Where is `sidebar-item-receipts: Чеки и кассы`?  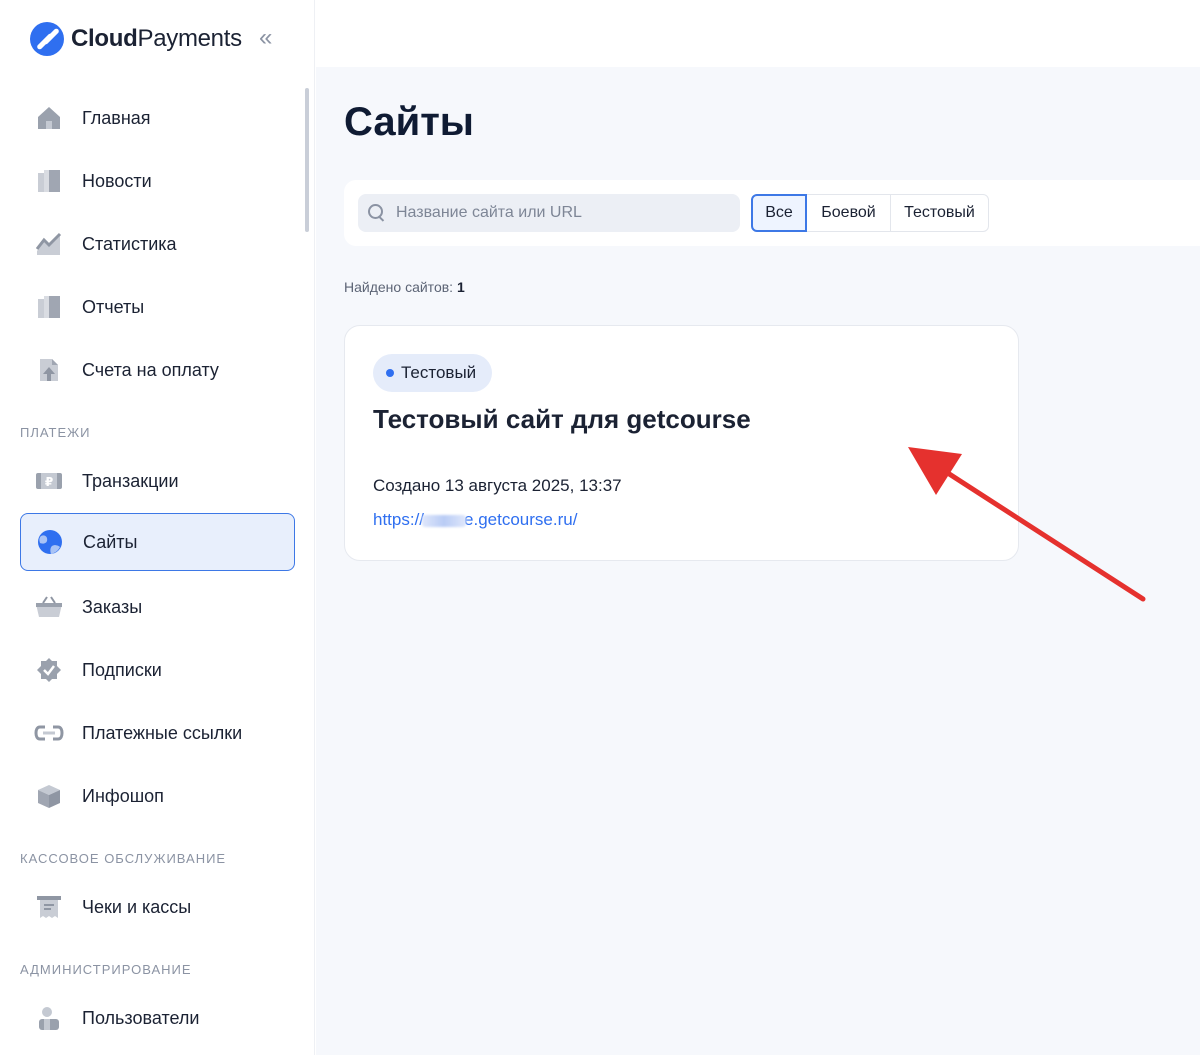 sidebar-item-receipts: Чеки и кассы is located at coordinates (157, 907).